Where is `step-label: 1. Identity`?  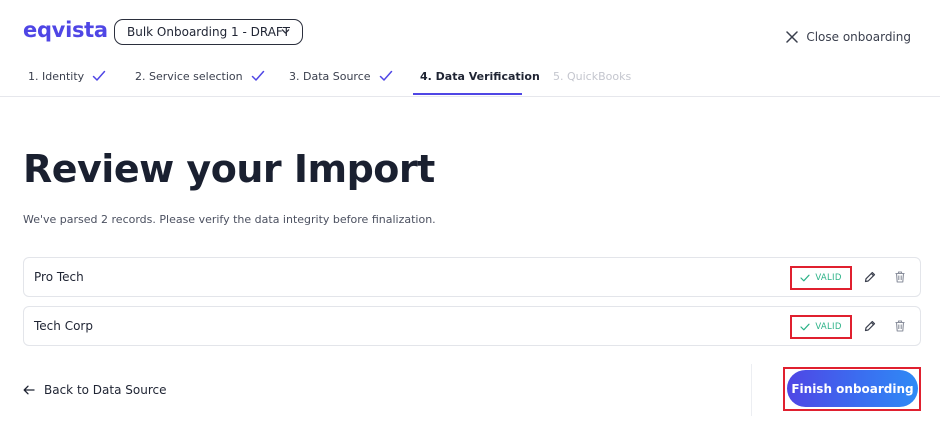
step-label: 1. Identity is located at coordinates (56, 76).